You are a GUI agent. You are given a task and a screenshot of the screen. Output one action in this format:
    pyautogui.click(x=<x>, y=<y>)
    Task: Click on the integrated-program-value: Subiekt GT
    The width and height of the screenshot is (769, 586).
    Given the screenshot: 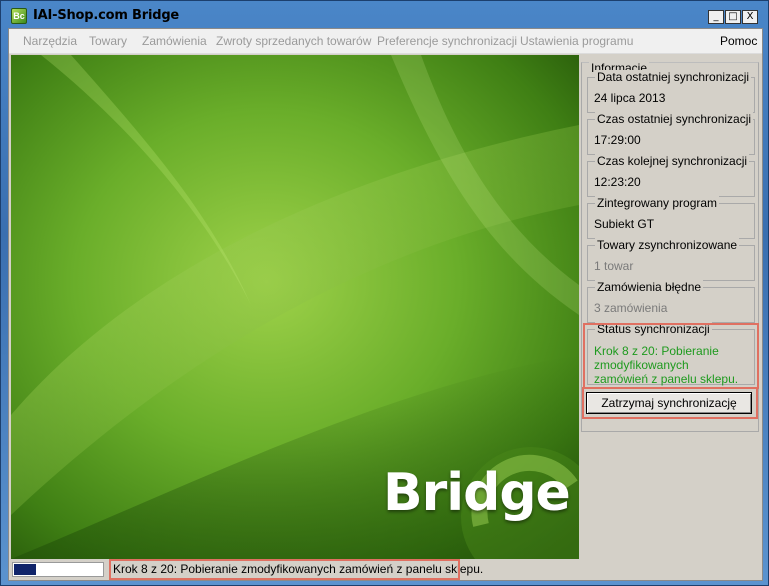 What is the action you would take?
    pyautogui.click(x=624, y=224)
    